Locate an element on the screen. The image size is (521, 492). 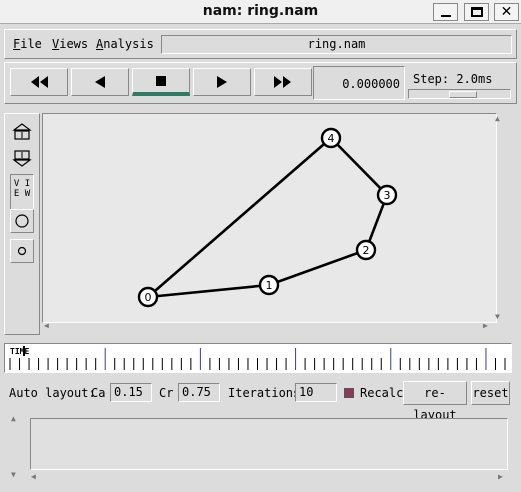
annotation-pane: ▲ ▼ ◀ ▶ is located at coordinates (259, 448).